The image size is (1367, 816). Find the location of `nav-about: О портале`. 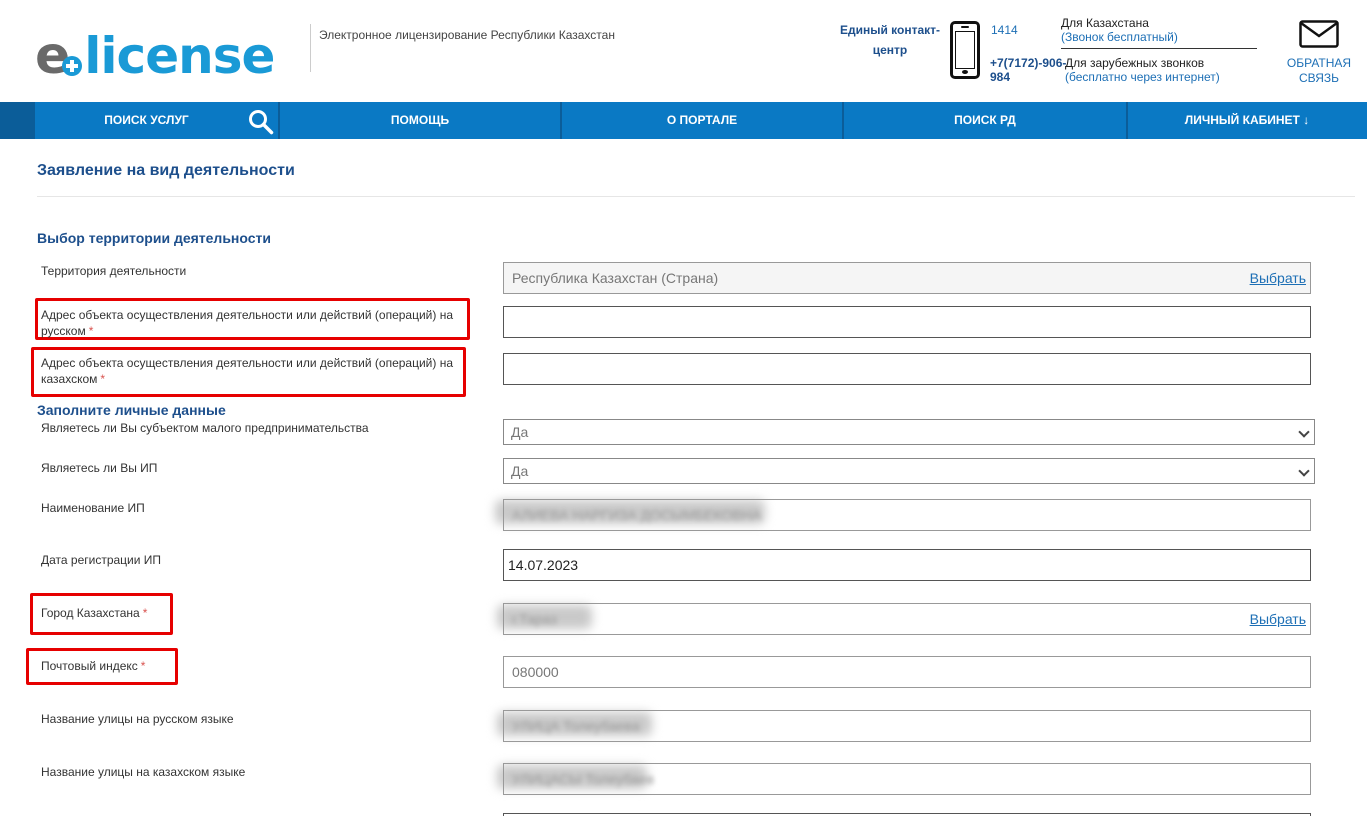

nav-about: О портале is located at coordinates (702, 120).